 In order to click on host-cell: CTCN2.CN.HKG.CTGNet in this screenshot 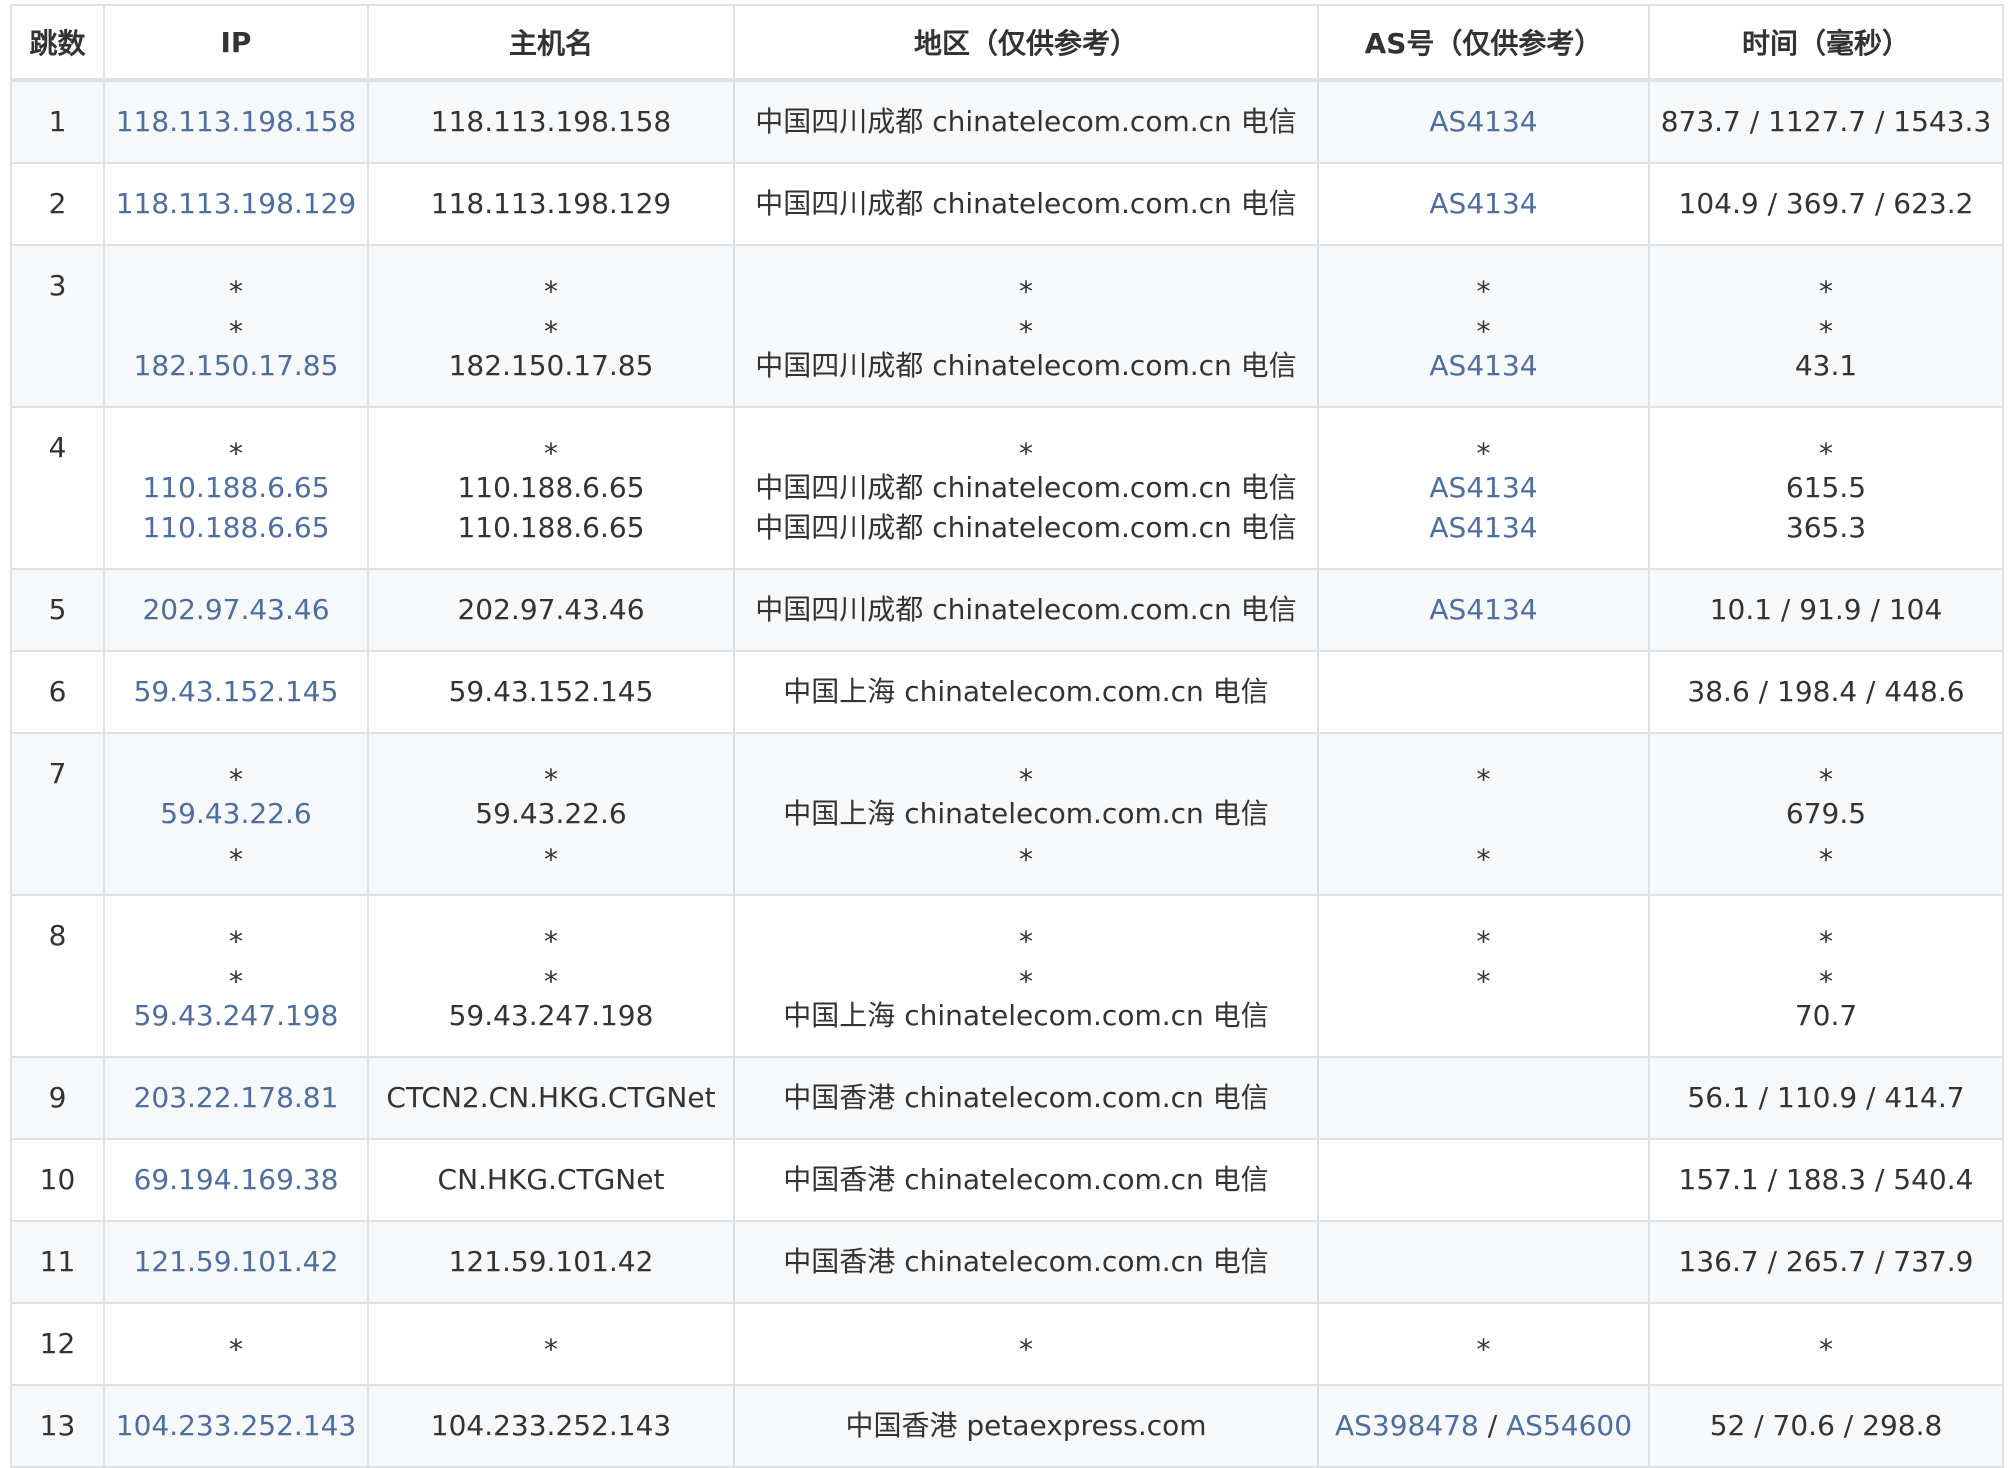, I will do `click(551, 1098)`.